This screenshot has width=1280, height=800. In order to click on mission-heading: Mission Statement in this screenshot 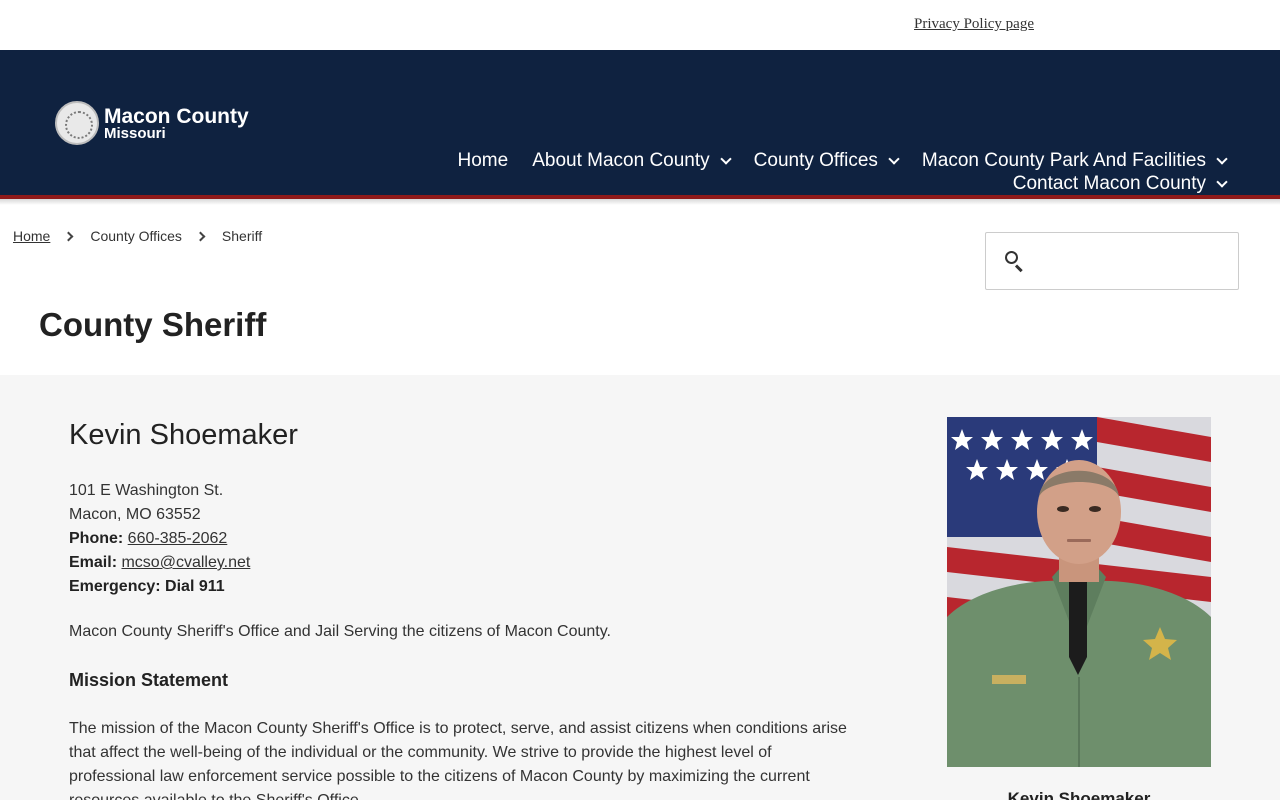, I will do `click(149, 680)`.